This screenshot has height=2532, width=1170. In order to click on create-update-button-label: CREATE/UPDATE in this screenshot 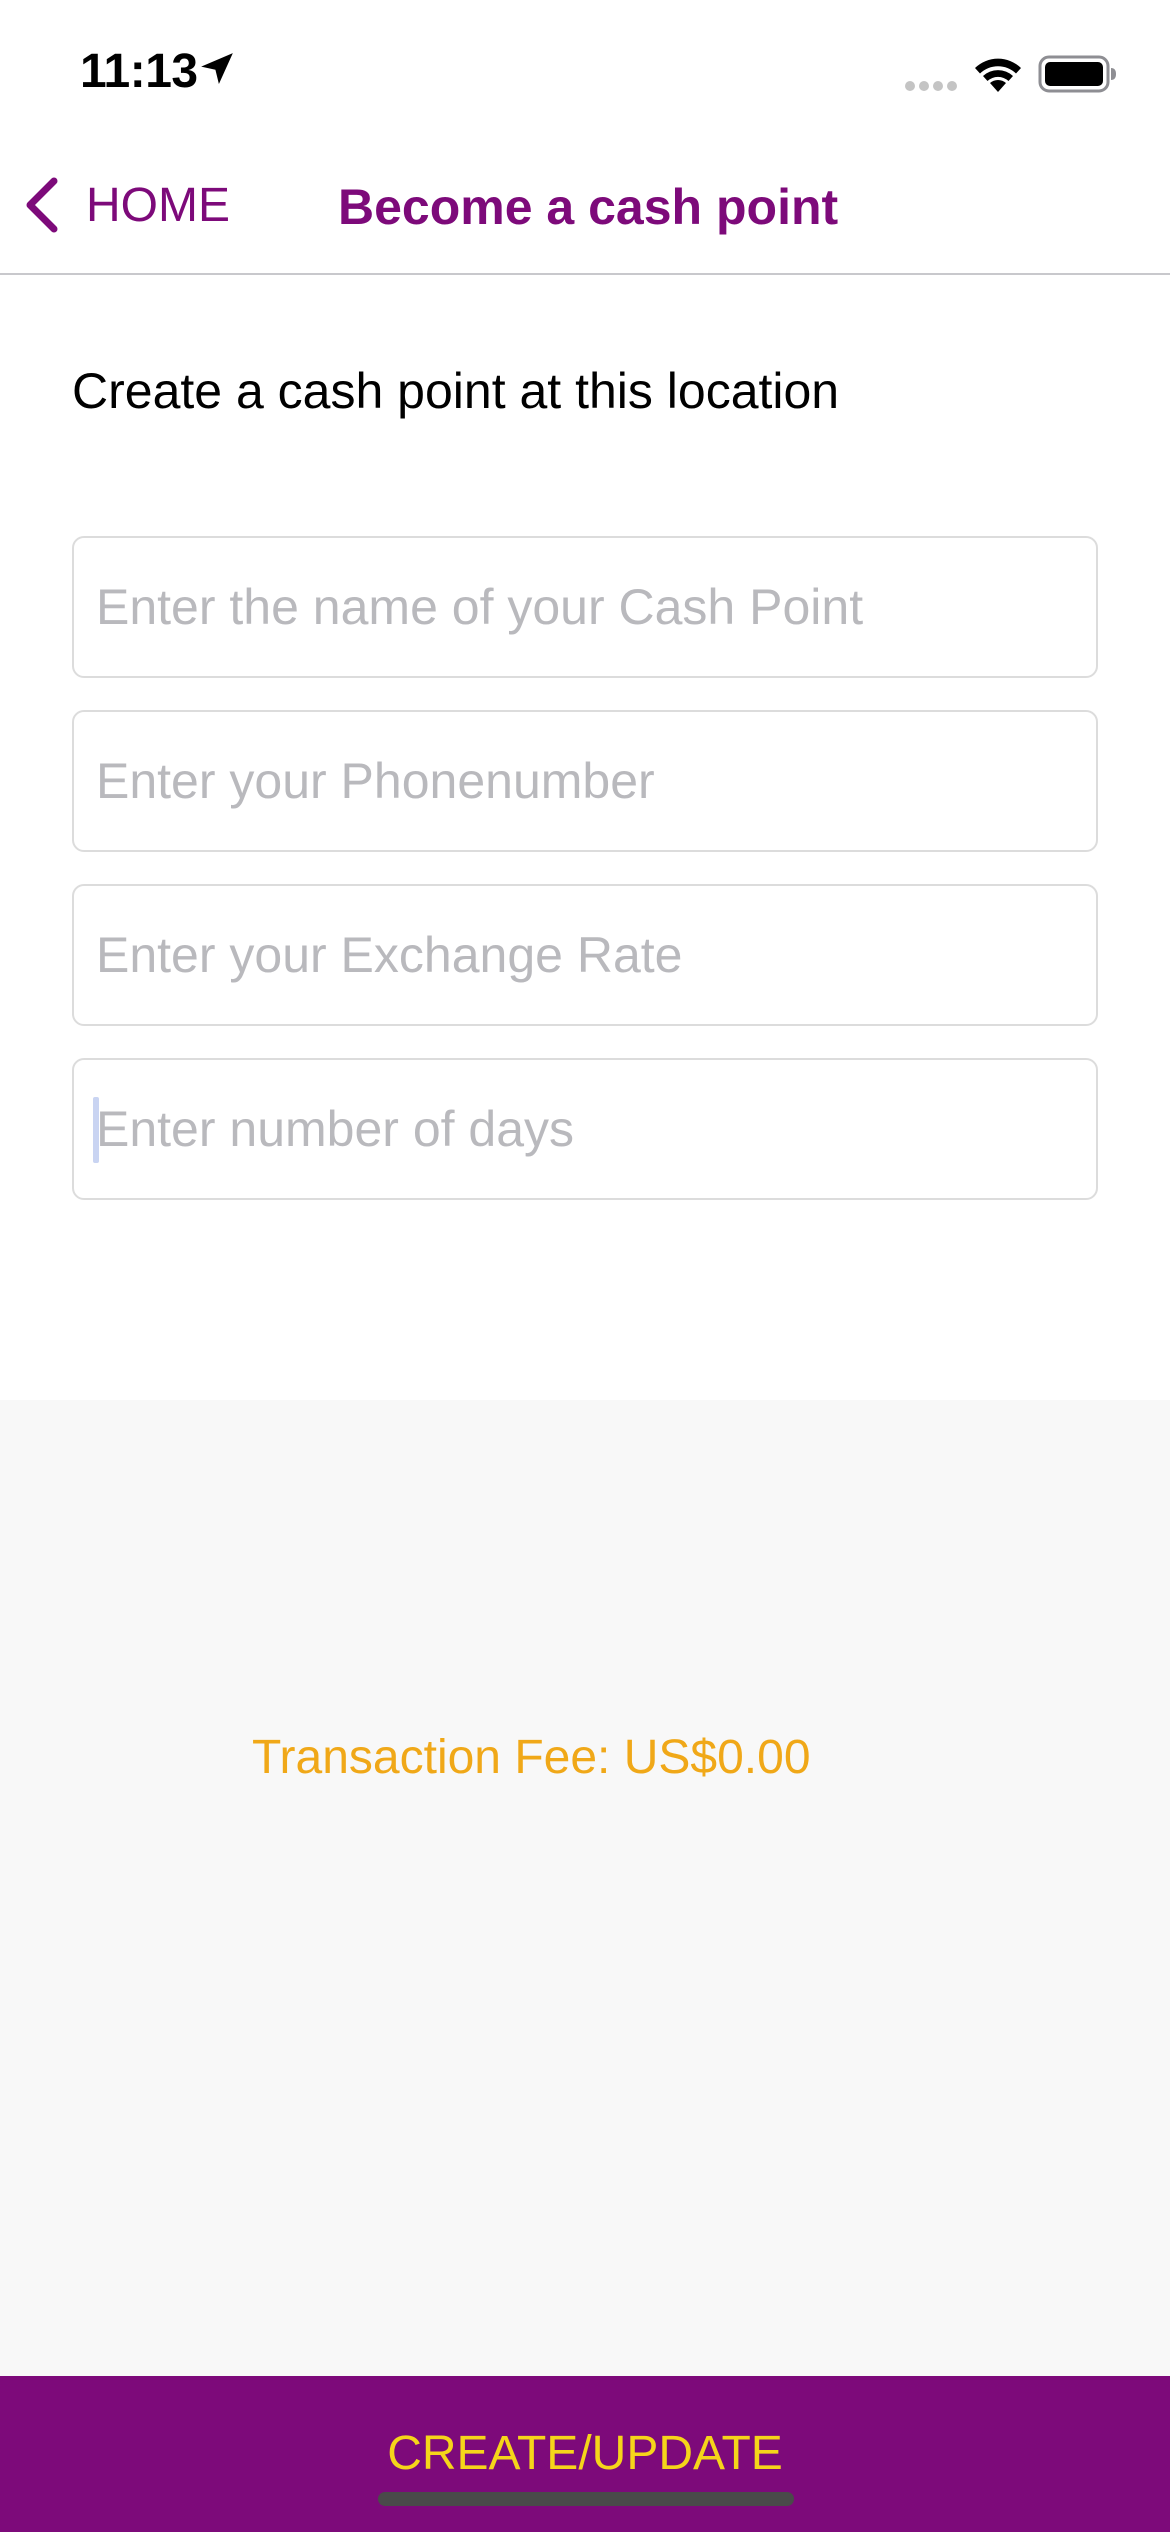, I will do `click(585, 2453)`.